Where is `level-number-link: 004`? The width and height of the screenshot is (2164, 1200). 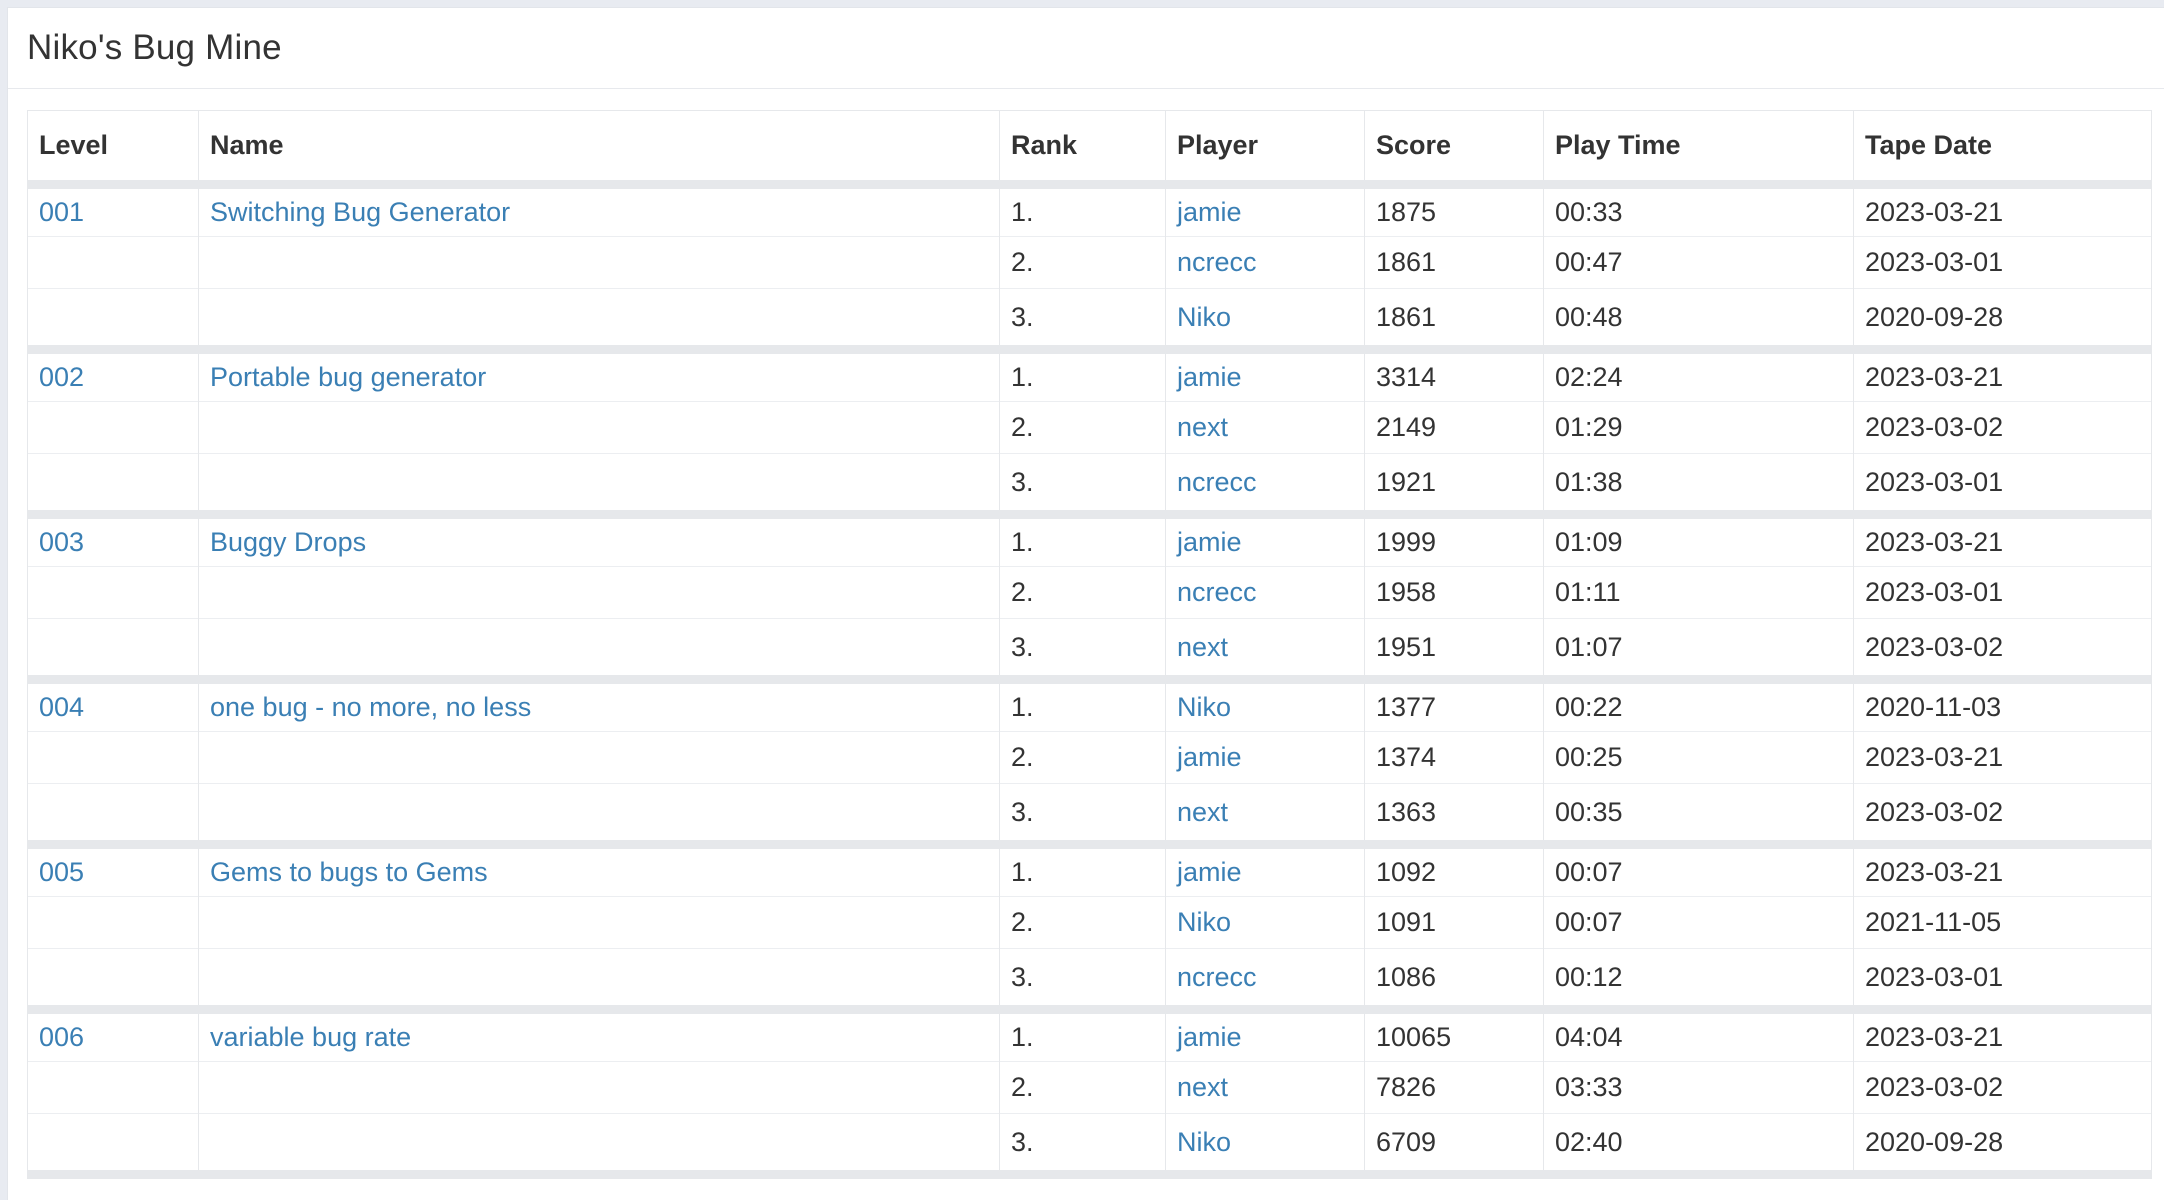
level-number-link: 004 is located at coordinates (61, 707).